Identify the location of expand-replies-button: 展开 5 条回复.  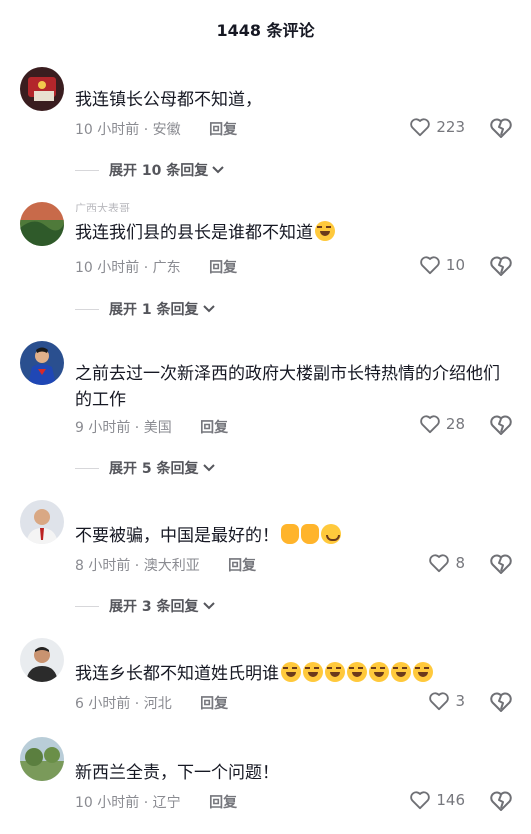
(145, 468).